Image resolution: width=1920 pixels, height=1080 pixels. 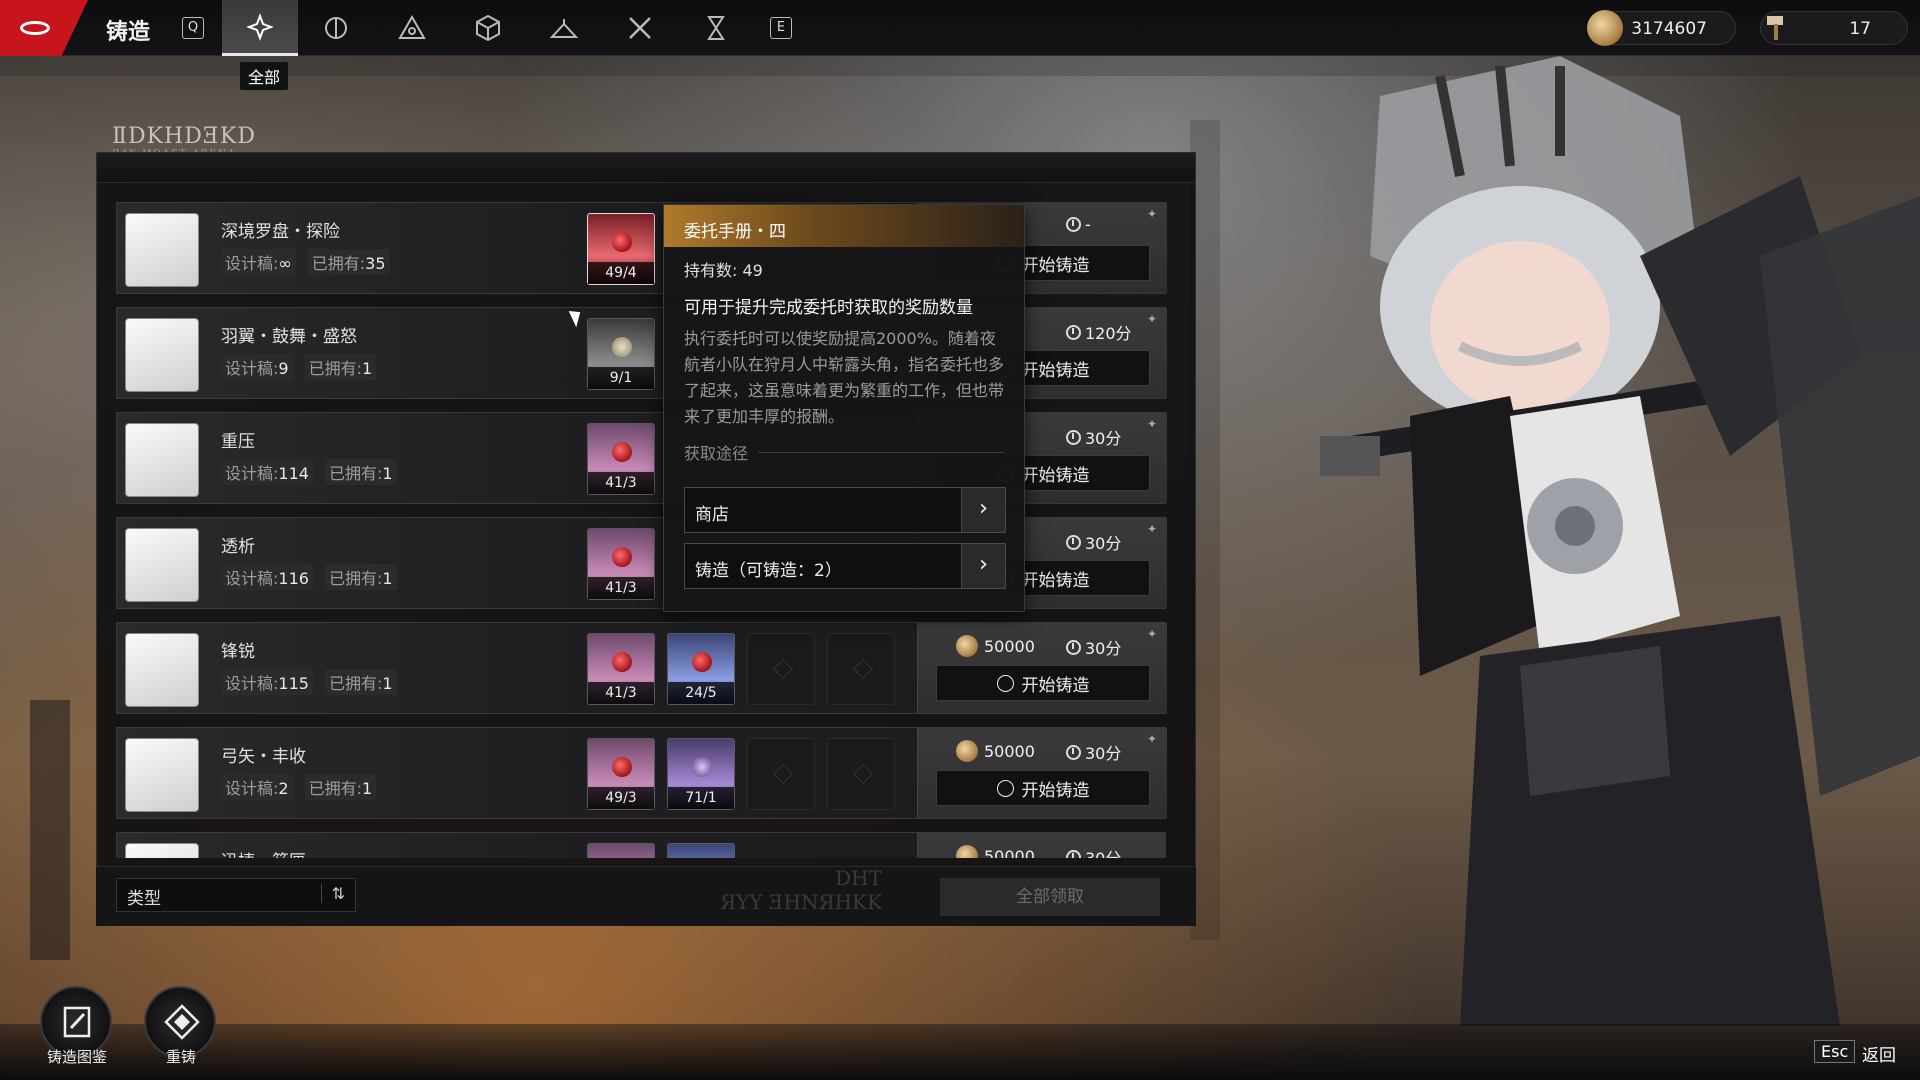 I want to click on faction-icon, so click(x=336, y=28).